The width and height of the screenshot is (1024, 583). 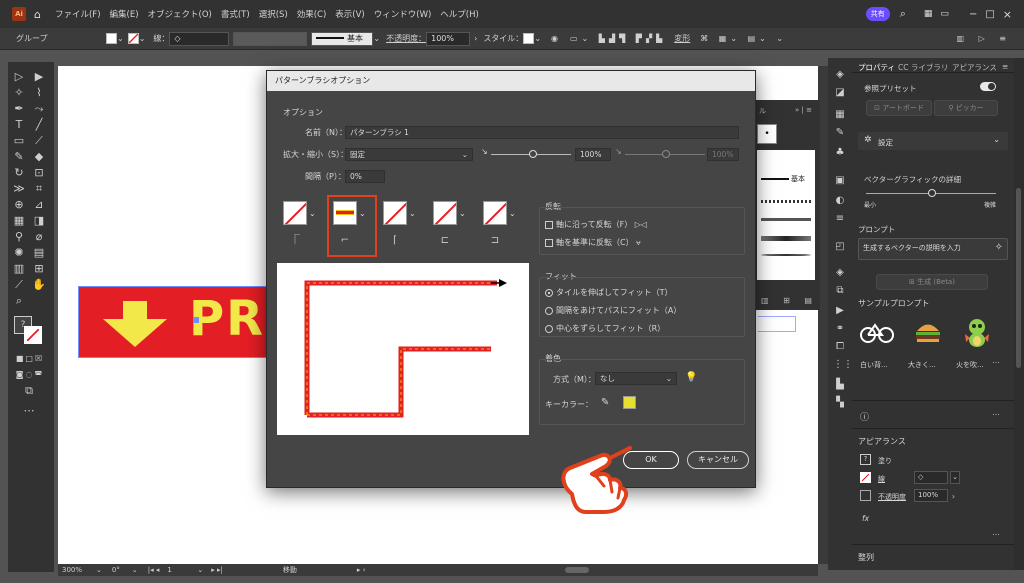 I want to click on tips-icon: 💡, so click(x=691, y=377).